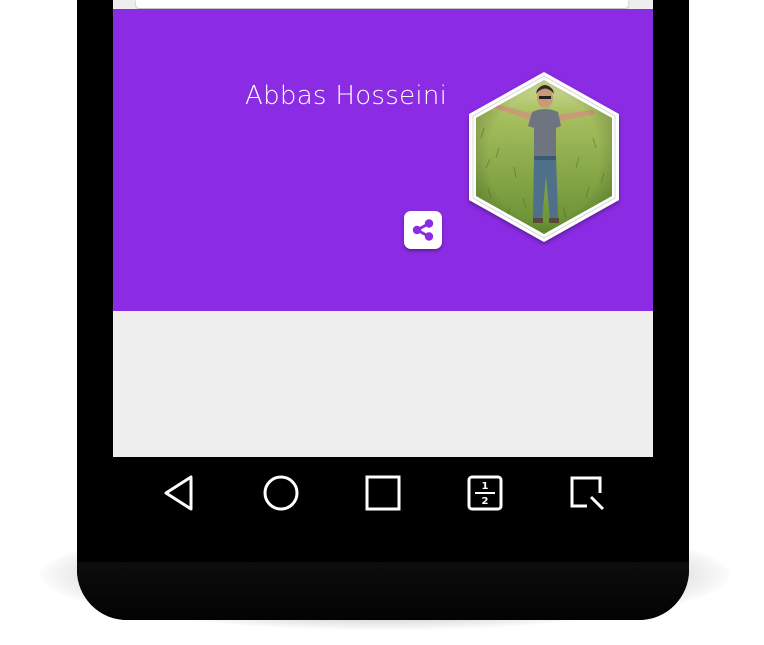 Image resolution: width=764 pixels, height=645 pixels. I want to click on home-button, so click(281, 493).